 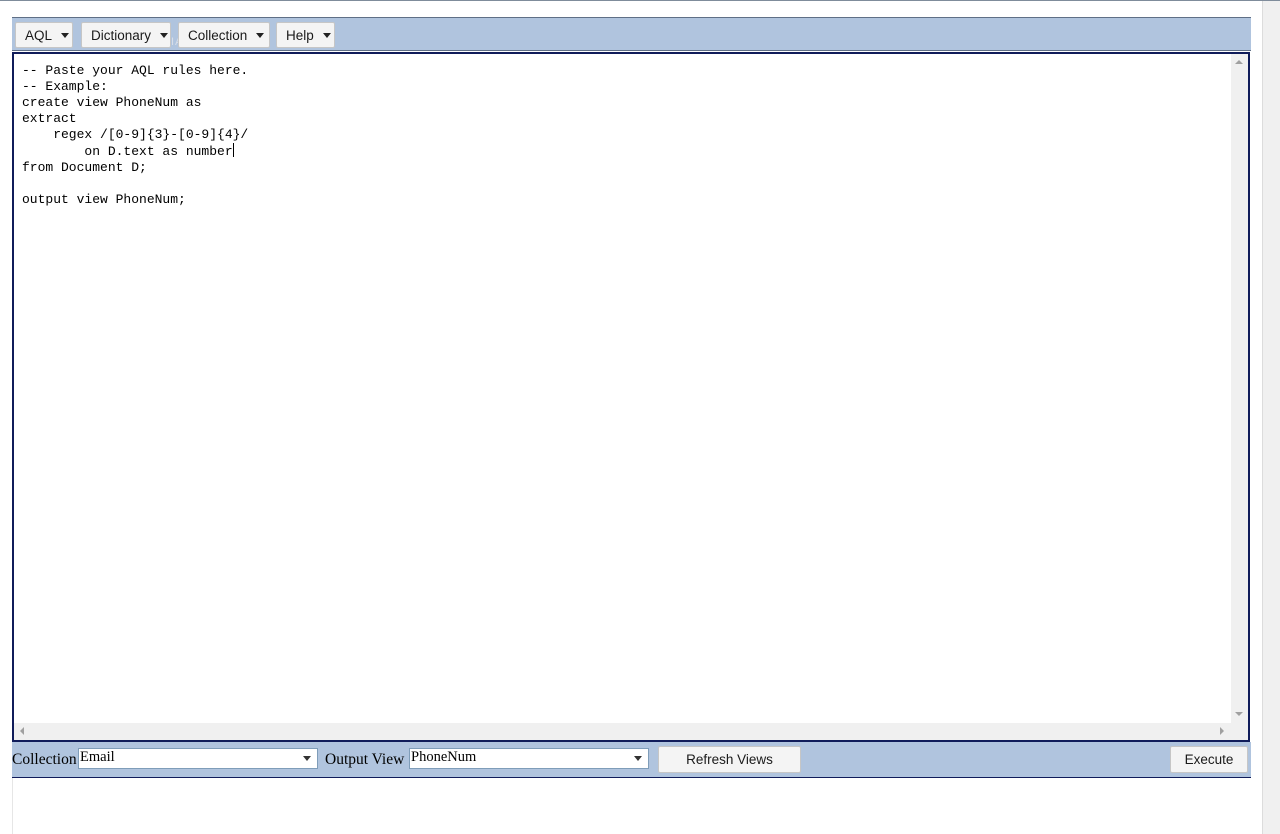 What do you see at coordinates (1239, 389) in the screenshot?
I see `editor-vertical-scrollbar` at bounding box center [1239, 389].